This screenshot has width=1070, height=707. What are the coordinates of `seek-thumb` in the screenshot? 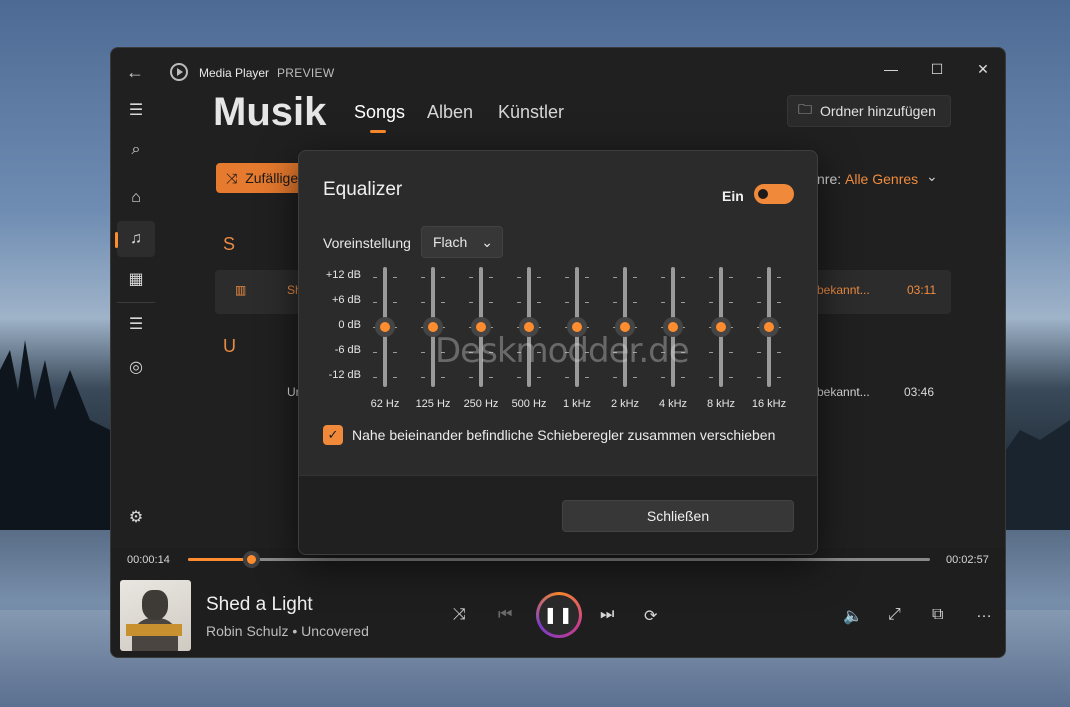 It's located at (252, 559).